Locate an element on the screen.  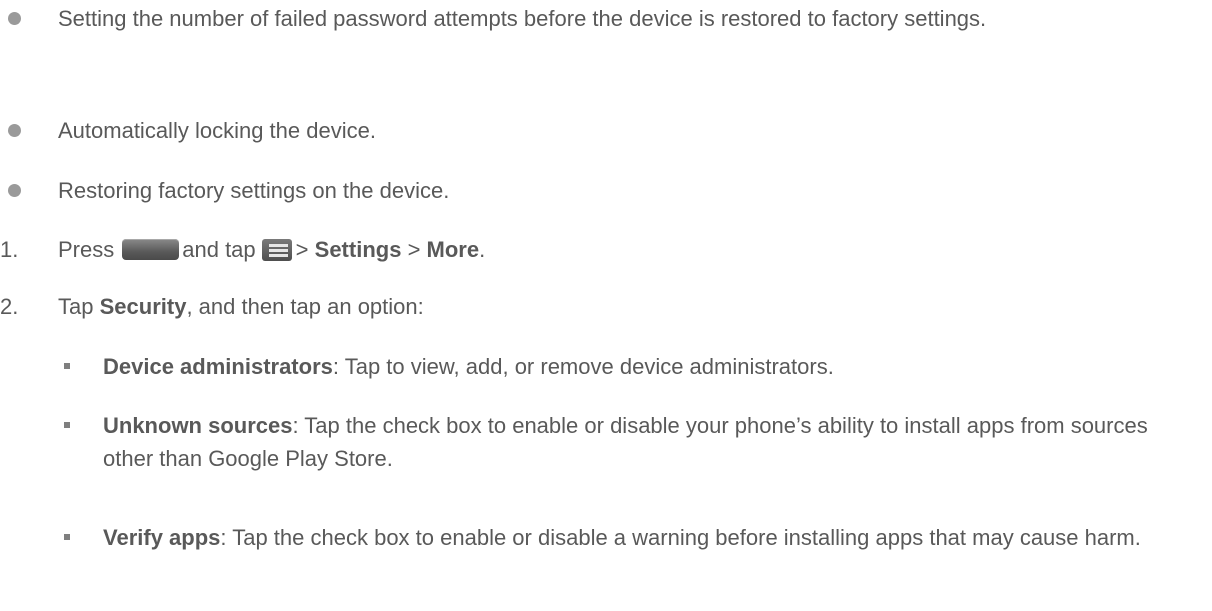
step-2: 2. Tap Security, and then tap an option: is located at coordinates (606, 306).